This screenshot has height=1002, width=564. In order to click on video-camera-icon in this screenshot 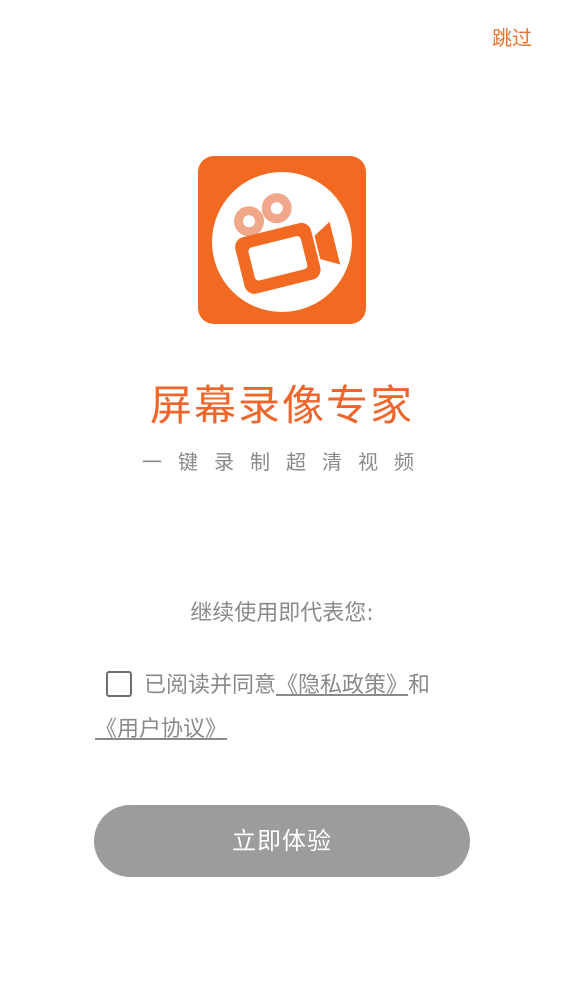, I will do `click(282, 242)`.